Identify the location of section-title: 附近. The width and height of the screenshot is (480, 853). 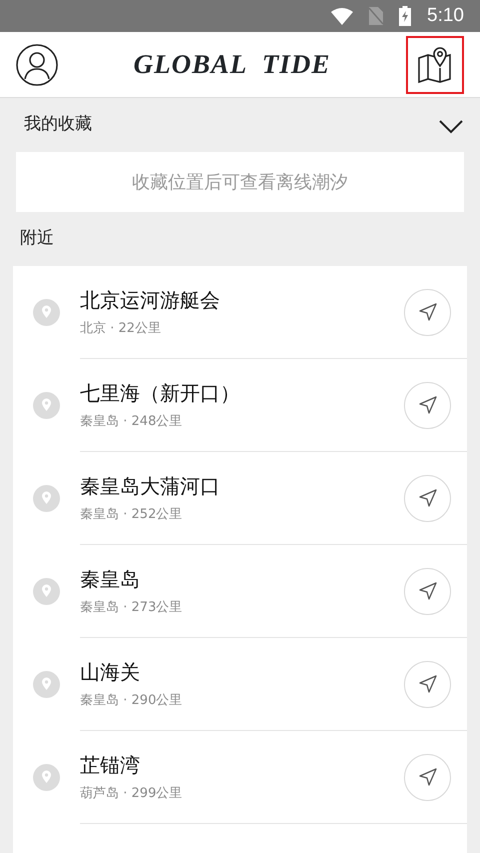
(37, 238).